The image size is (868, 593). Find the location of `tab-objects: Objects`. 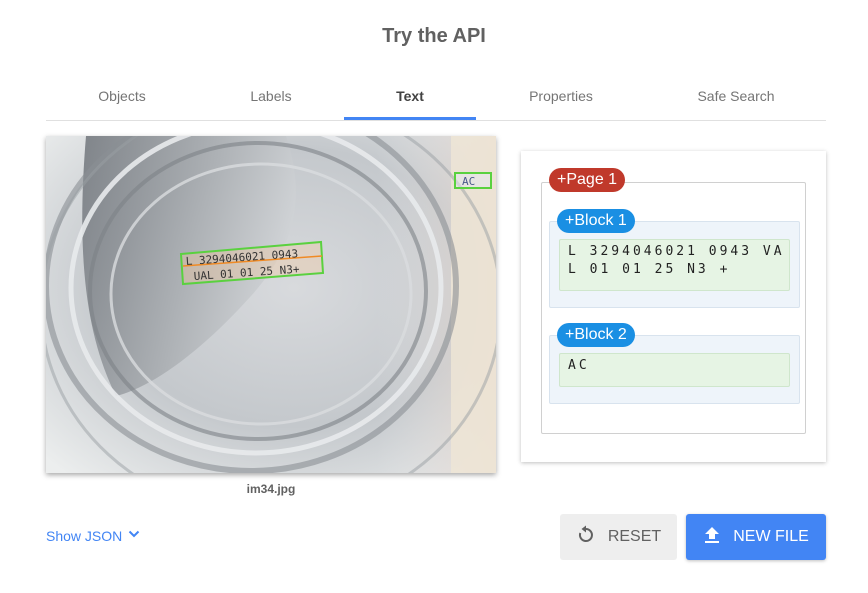

tab-objects: Objects is located at coordinates (122, 96).